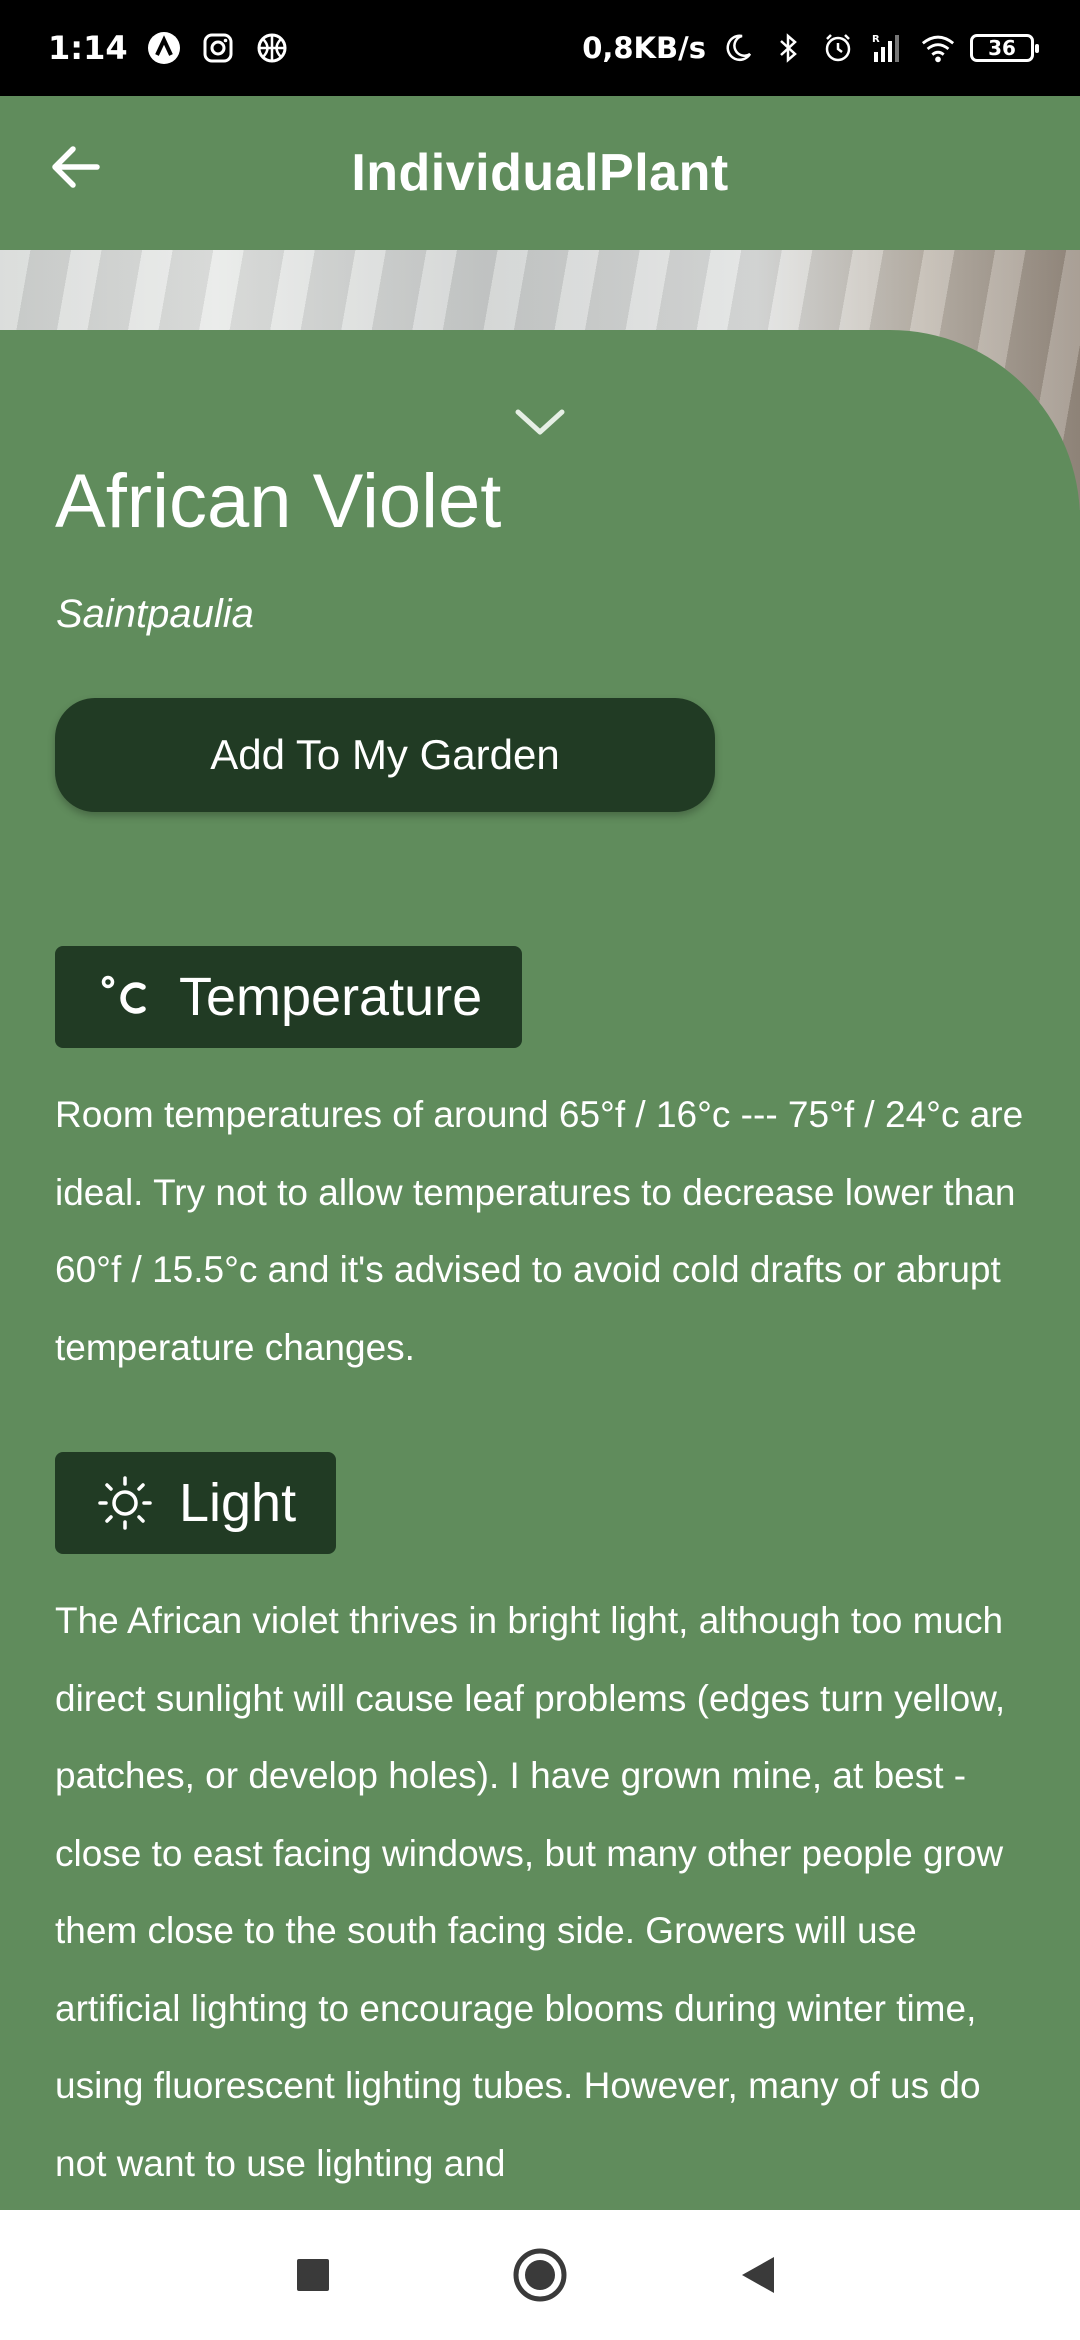  What do you see at coordinates (838, 48) in the screenshot?
I see `alarm-icon` at bounding box center [838, 48].